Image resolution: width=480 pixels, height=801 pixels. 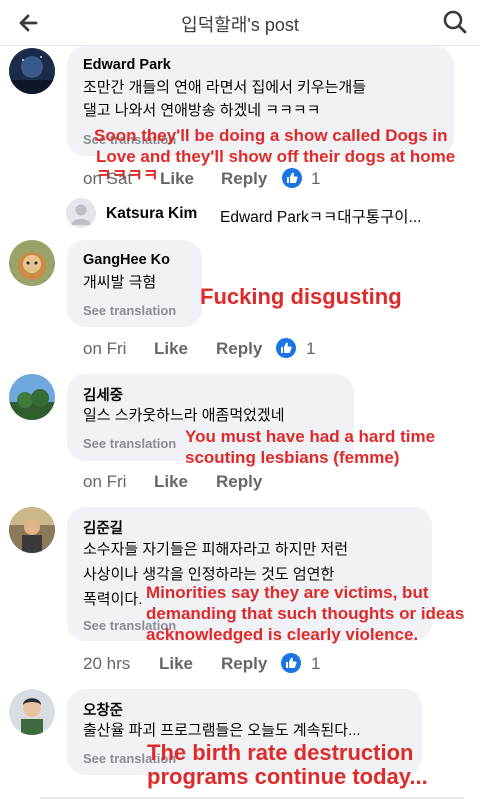 What do you see at coordinates (151, 214) in the screenshot?
I see `reply-author: Katsura Kim` at bounding box center [151, 214].